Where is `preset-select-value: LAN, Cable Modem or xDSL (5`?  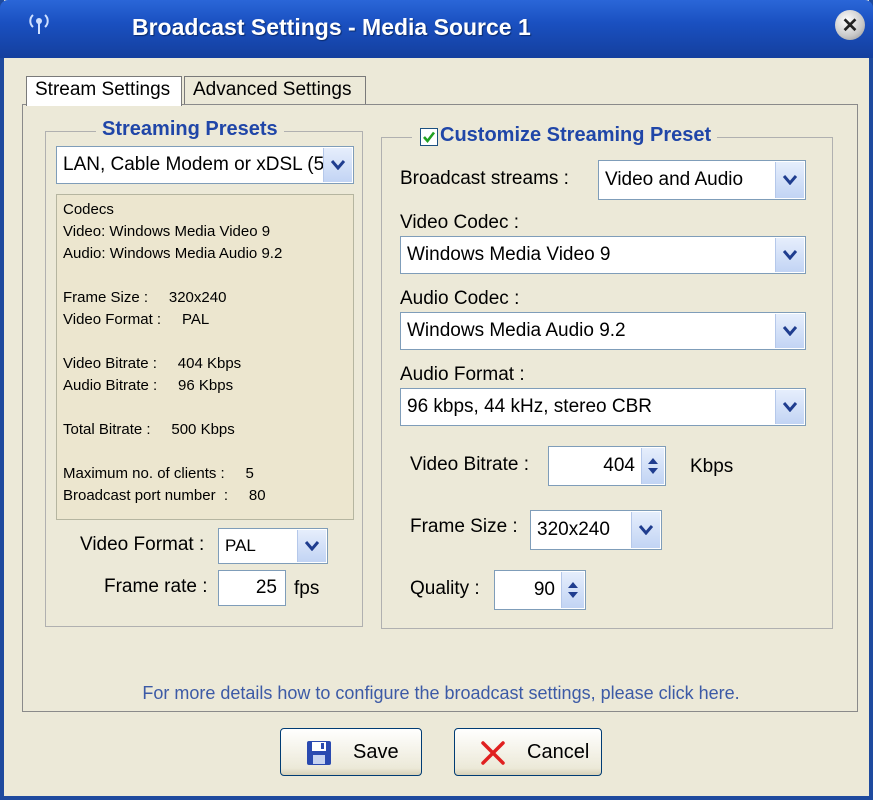
preset-select-value: LAN, Cable Modem or xDSL (5 is located at coordinates (194, 164).